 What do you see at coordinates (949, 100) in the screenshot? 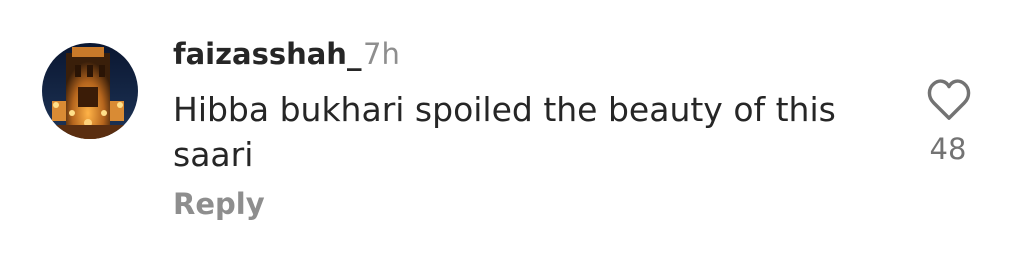
I see `heart-outline-icon` at bounding box center [949, 100].